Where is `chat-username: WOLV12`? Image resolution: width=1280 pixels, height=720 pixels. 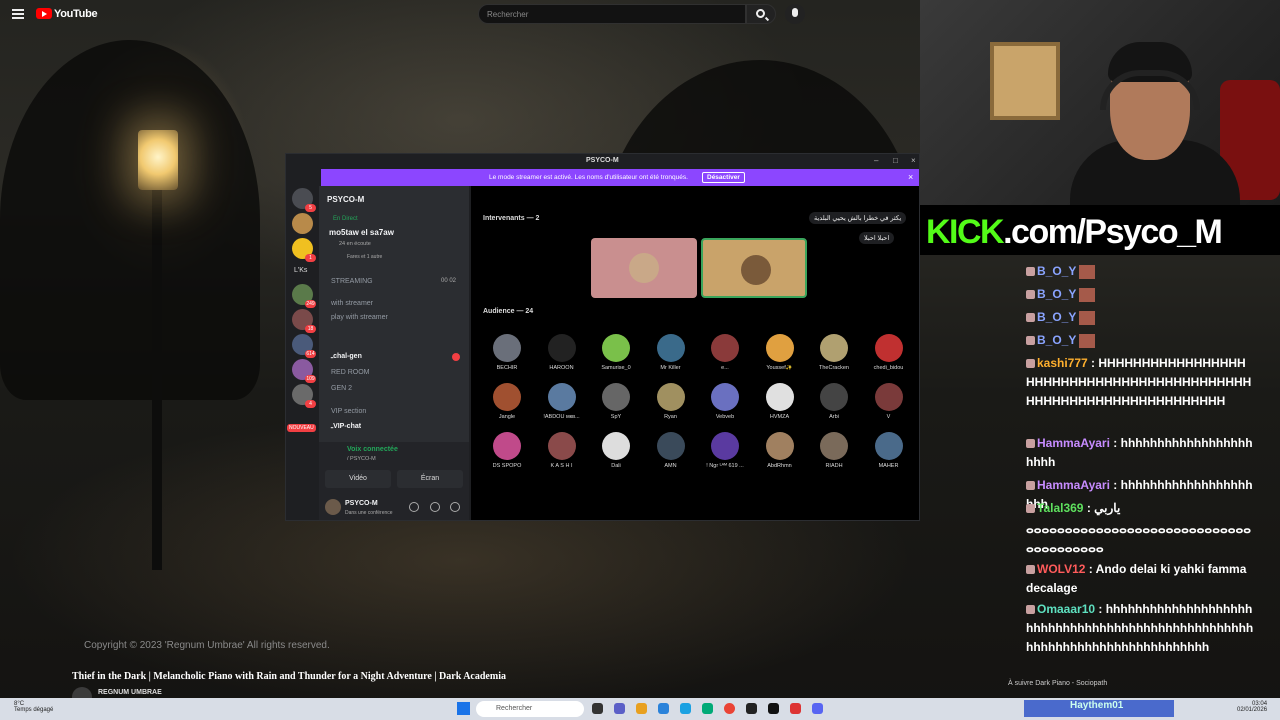 chat-username: WOLV12 is located at coordinates (1061, 569).